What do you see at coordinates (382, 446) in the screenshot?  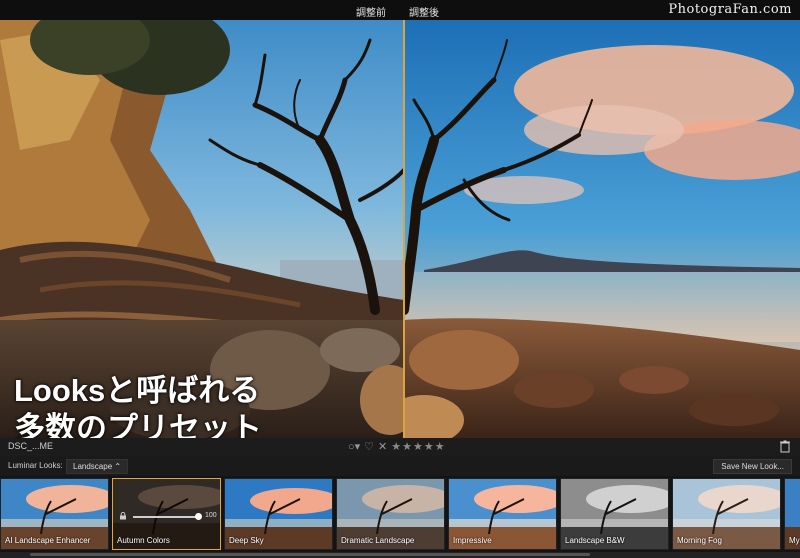 I see `reject-icon: ✕` at bounding box center [382, 446].